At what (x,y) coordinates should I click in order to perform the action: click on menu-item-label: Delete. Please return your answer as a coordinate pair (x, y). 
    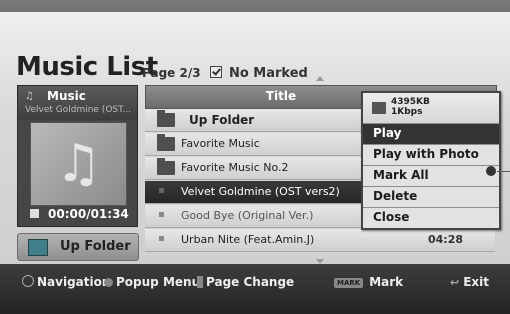
    Looking at the image, I should click on (395, 196).